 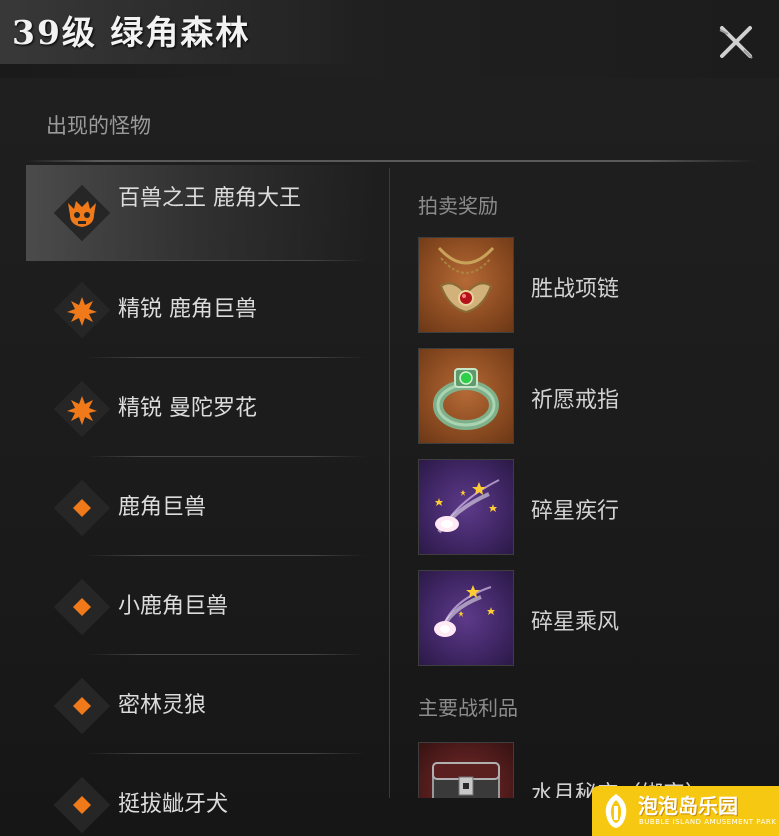 I want to click on monster-name: 鹿角巨兽, so click(x=162, y=507).